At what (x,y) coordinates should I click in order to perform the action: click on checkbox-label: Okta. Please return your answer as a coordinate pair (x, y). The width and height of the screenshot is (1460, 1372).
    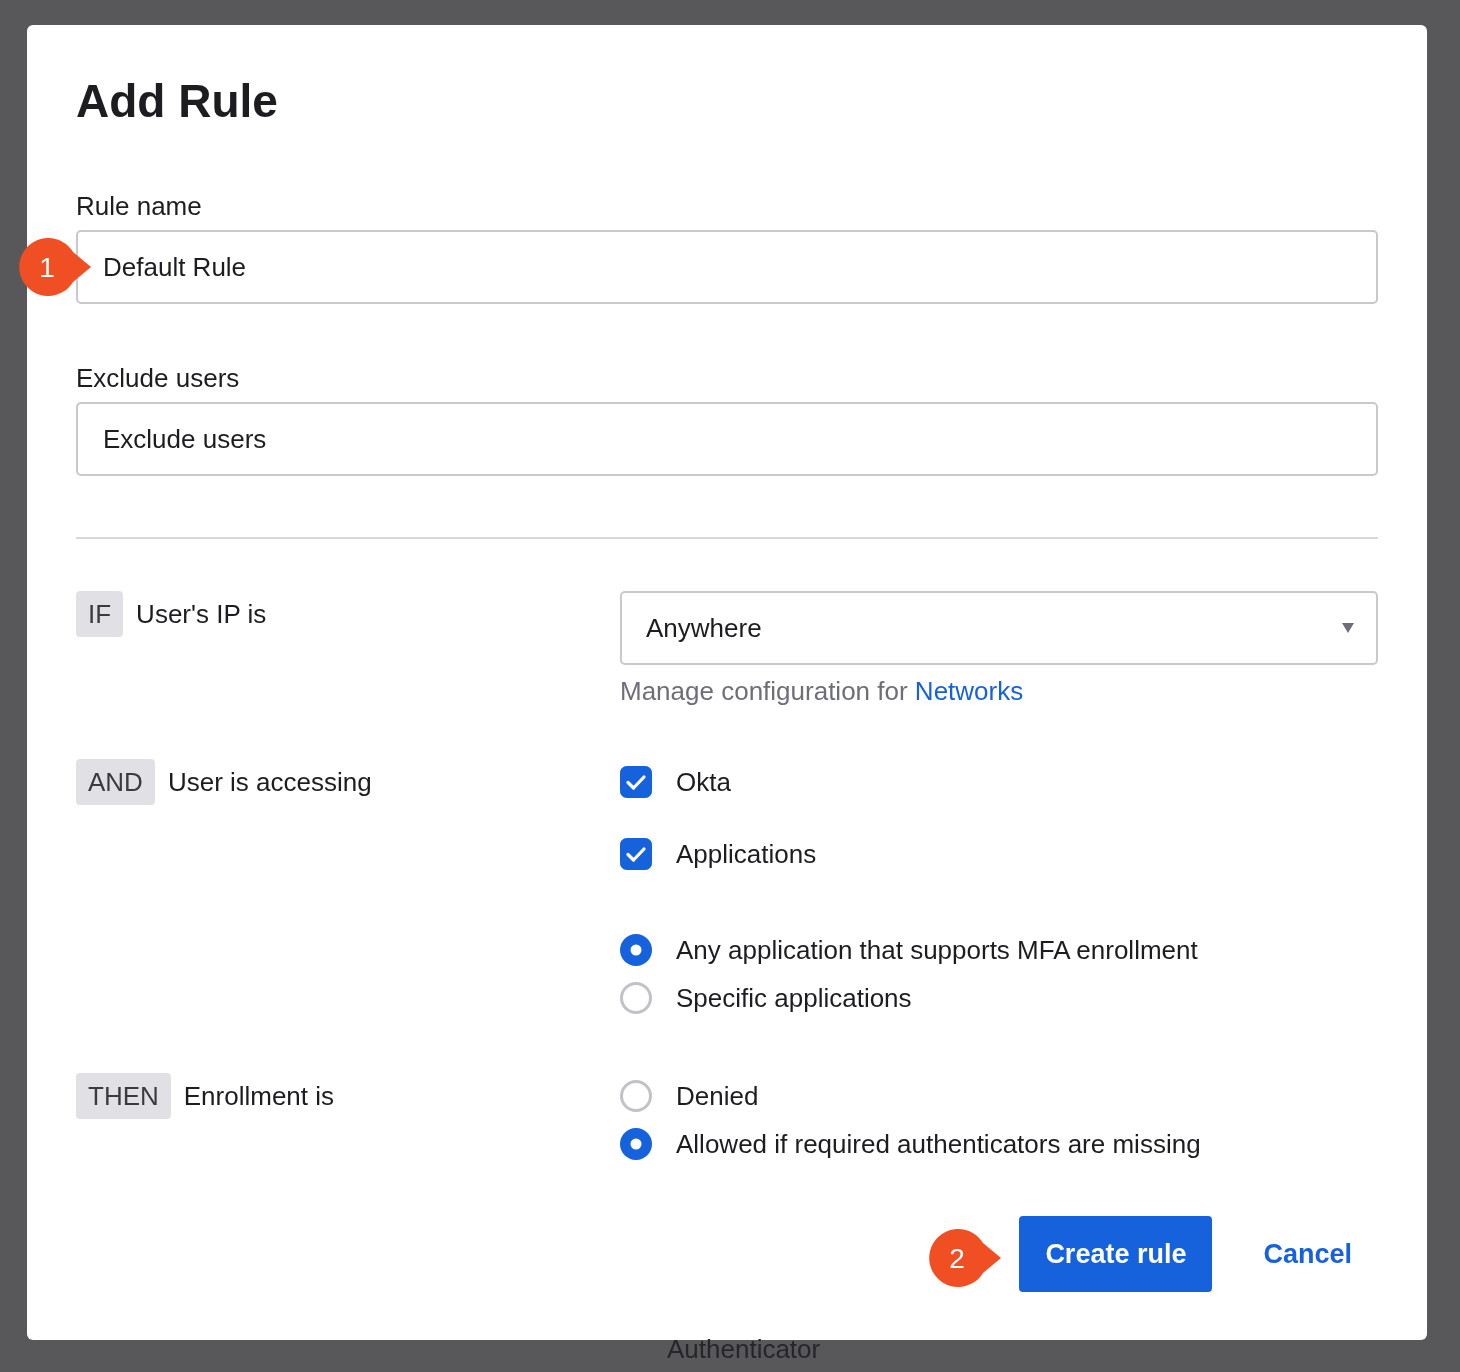
    Looking at the image, I should click on (703, 782).